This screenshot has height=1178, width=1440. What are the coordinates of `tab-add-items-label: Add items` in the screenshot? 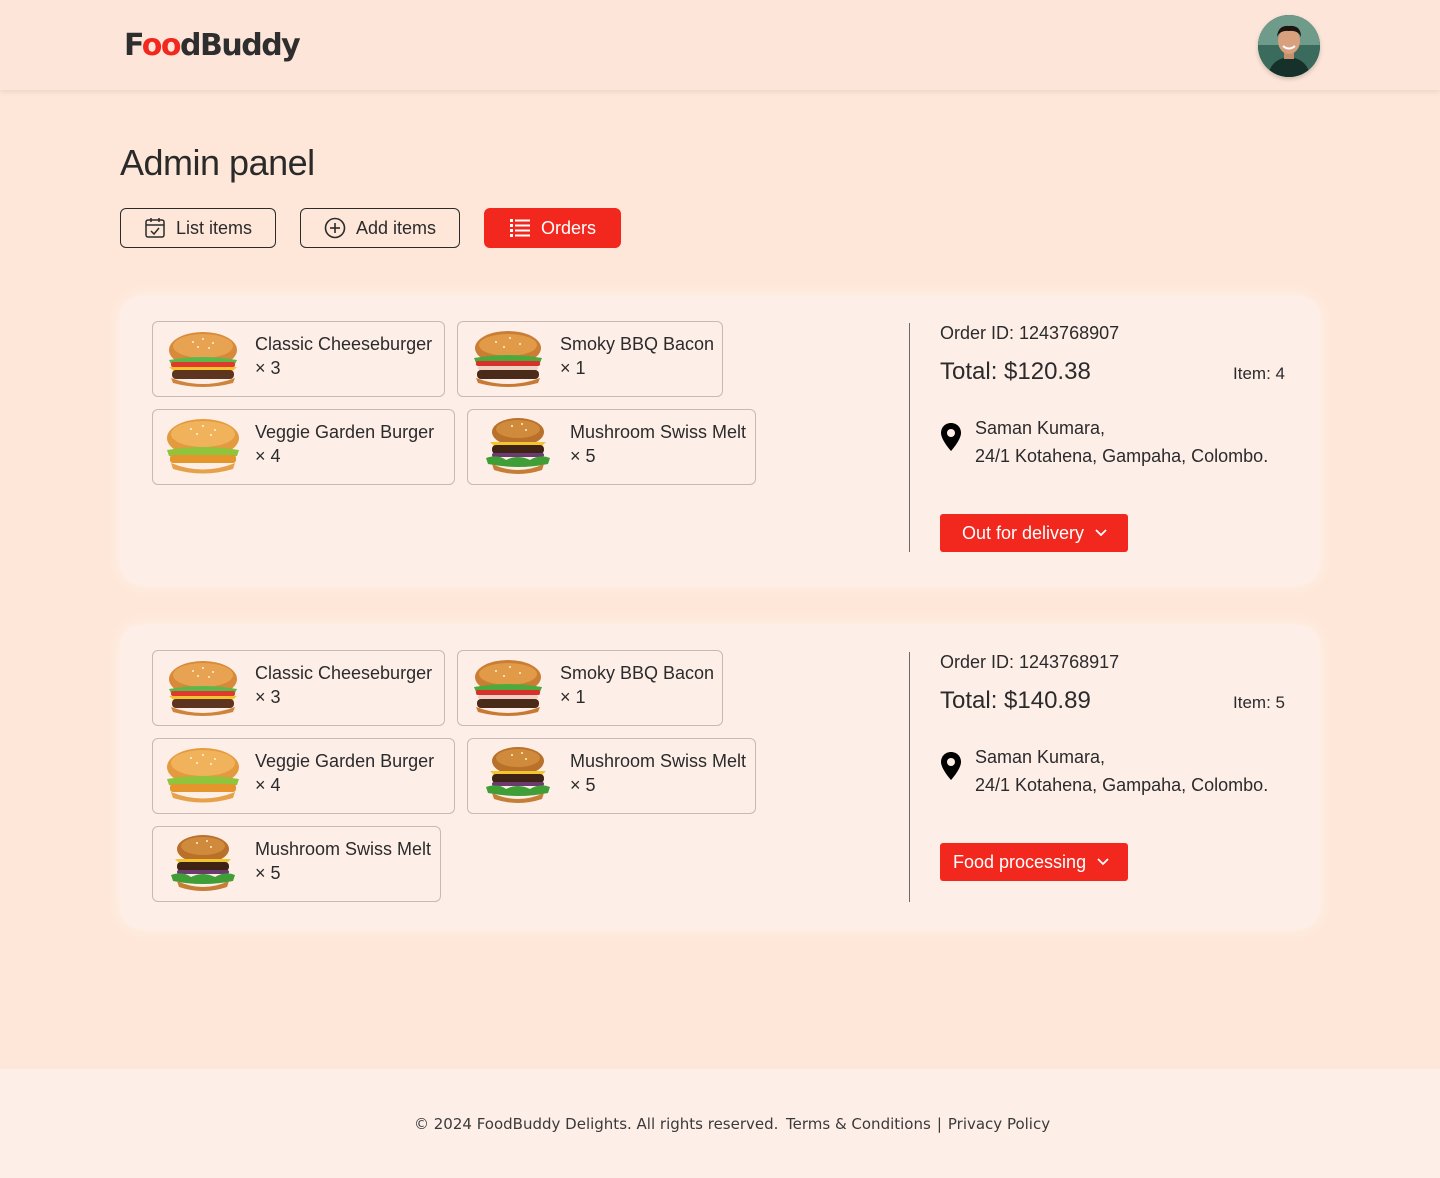 It's located at (396, 227).